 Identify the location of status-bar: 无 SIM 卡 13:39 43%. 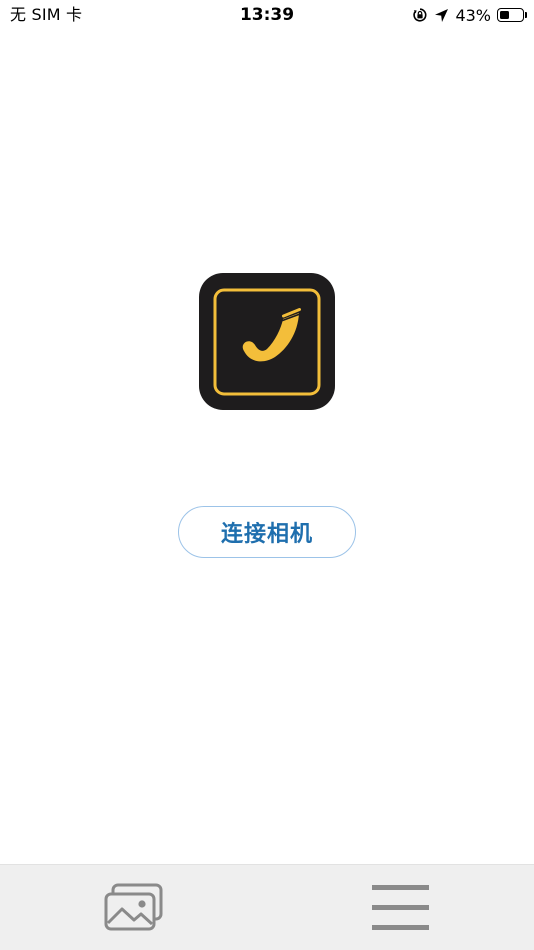
(267, 15).